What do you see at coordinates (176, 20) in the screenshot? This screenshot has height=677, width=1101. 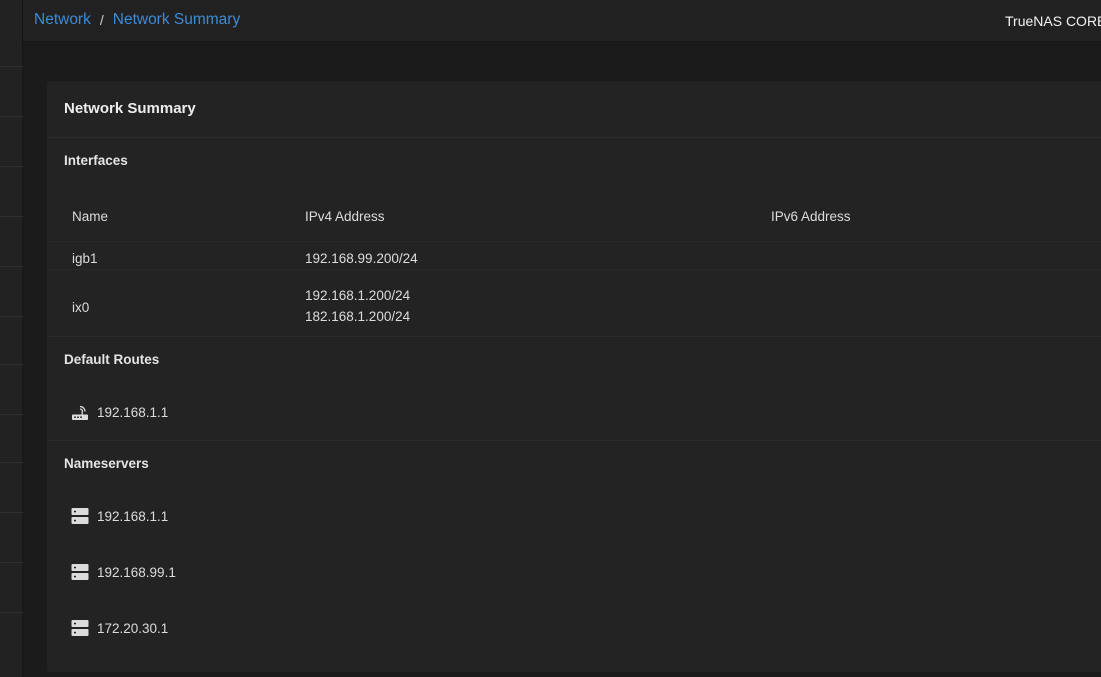 I see `breadcrumb-current: Network Summary` at bounding box center [176, 20].